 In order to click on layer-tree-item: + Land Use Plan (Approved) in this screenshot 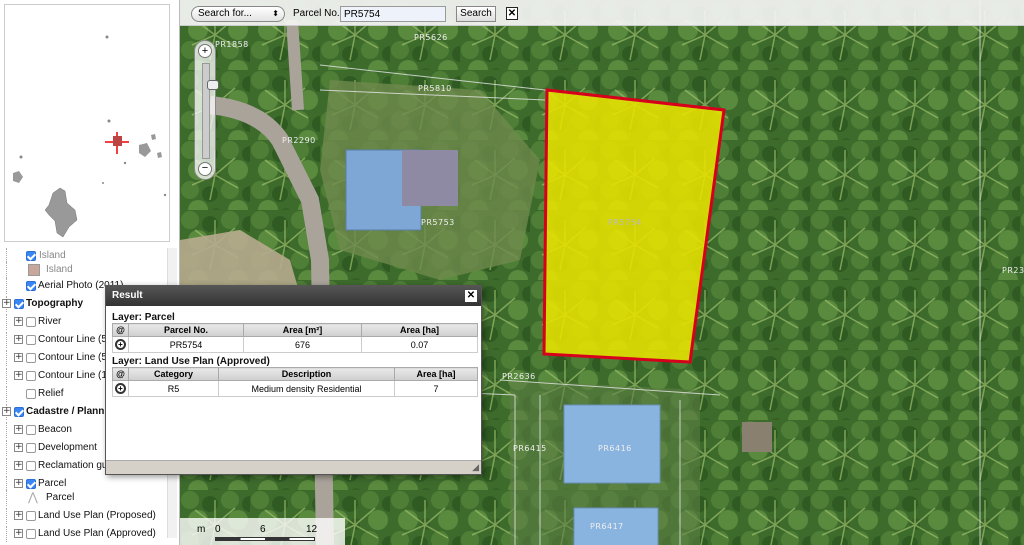, I will do `click(88, 534)`.